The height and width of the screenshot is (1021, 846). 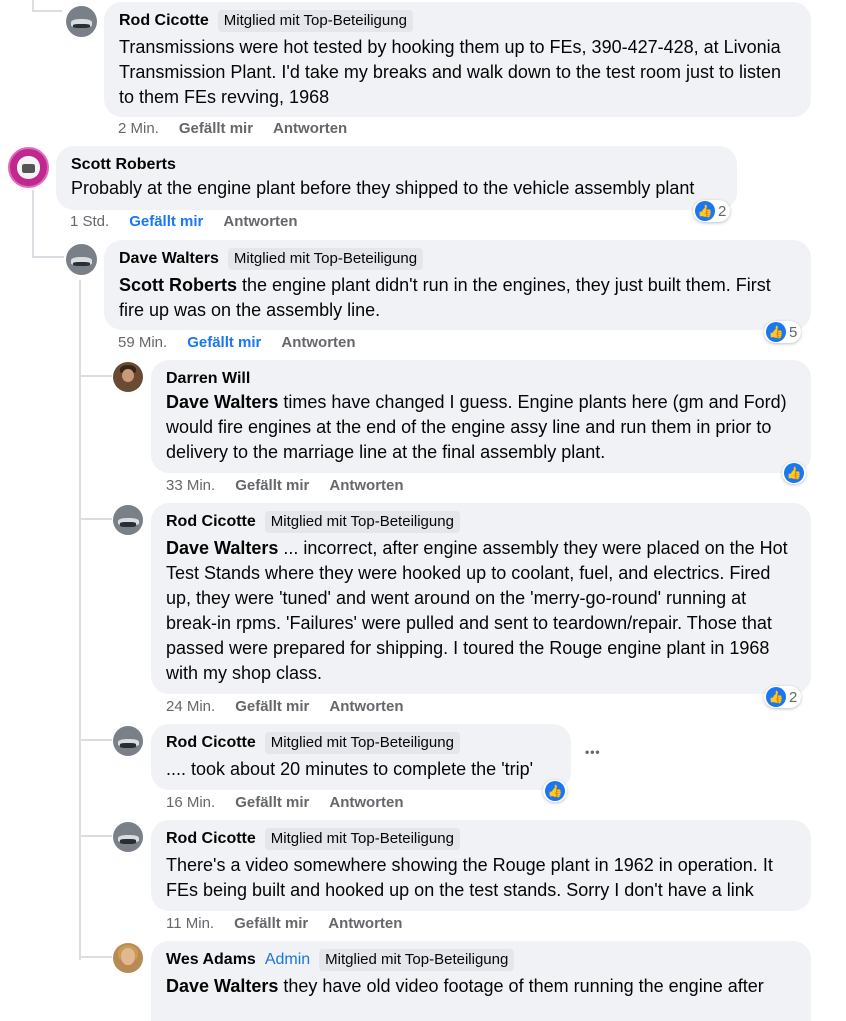 What do you see at coordinates (95, 376) in the screenshot?
I see `thread-curve-darren` at bounding box center [95, 376].